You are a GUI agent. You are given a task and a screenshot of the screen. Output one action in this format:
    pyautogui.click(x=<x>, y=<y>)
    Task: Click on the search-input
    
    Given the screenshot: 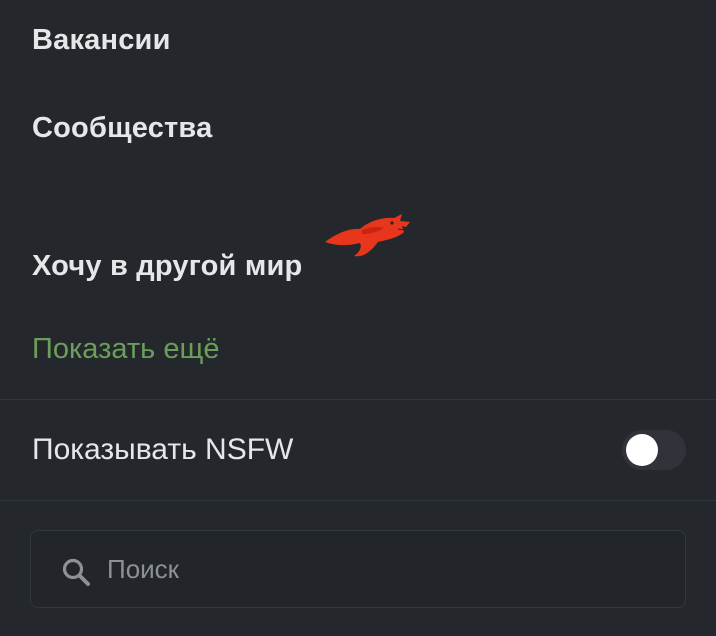 What is the action you would take?
    pyautogui.click(x=387, y=569)
    